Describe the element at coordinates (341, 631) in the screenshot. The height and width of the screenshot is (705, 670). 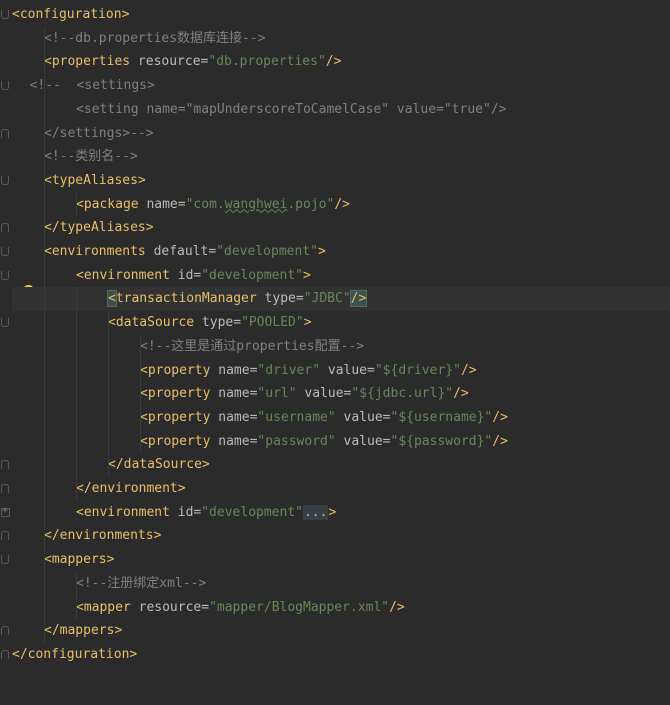
I see `code-line: </mappers>` at that location.